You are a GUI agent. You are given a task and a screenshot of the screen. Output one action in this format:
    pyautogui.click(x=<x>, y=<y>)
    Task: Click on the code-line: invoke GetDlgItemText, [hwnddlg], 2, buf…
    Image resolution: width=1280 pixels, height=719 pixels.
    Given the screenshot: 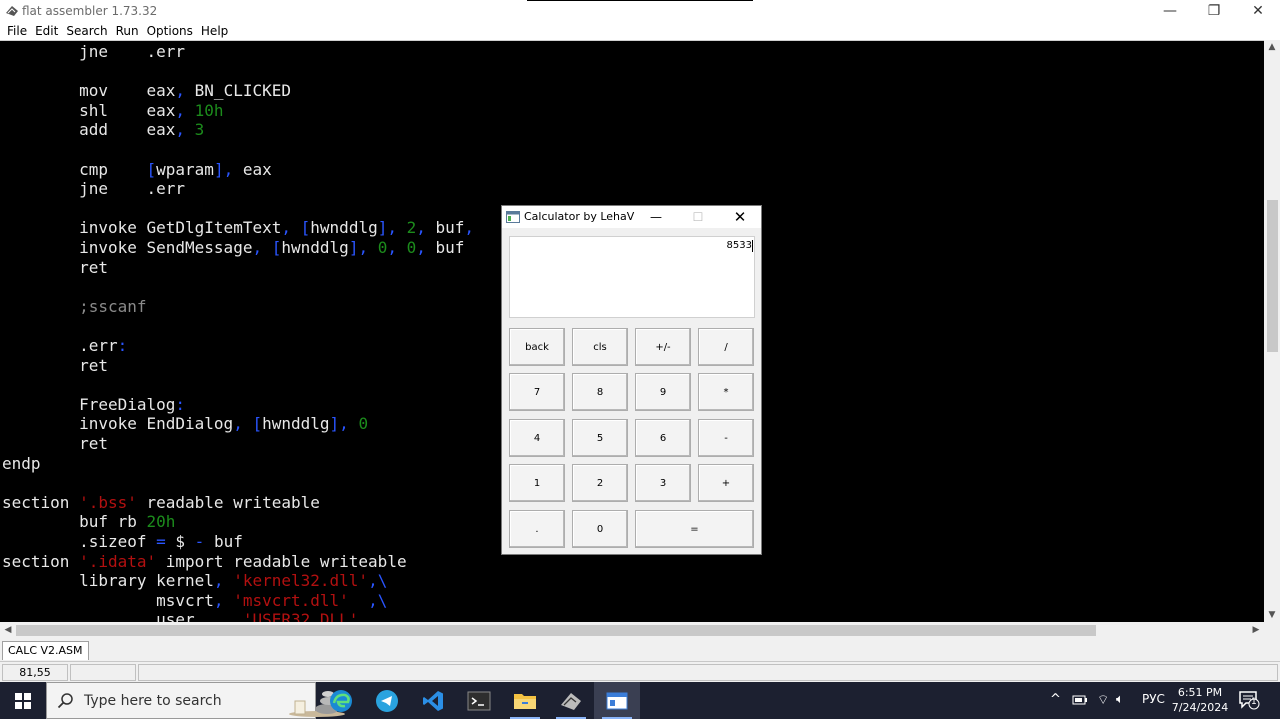 What is the action you would take?
    pyautogui.click(x=238, y=228)
    